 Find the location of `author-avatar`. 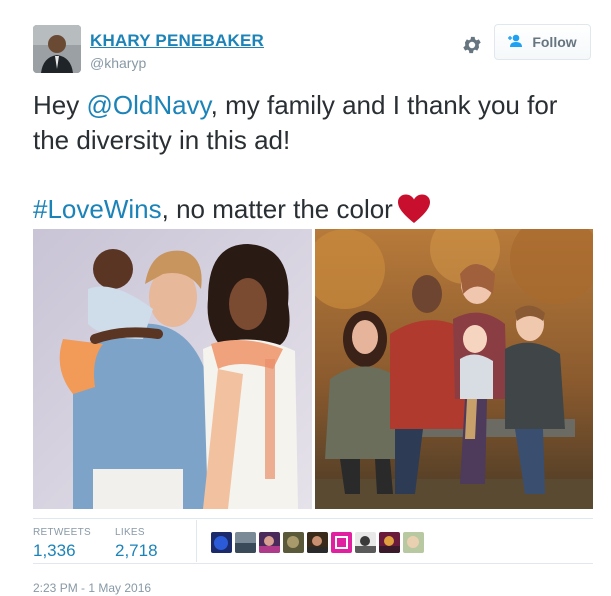

author-avatar is located at coordinates (57, 49).